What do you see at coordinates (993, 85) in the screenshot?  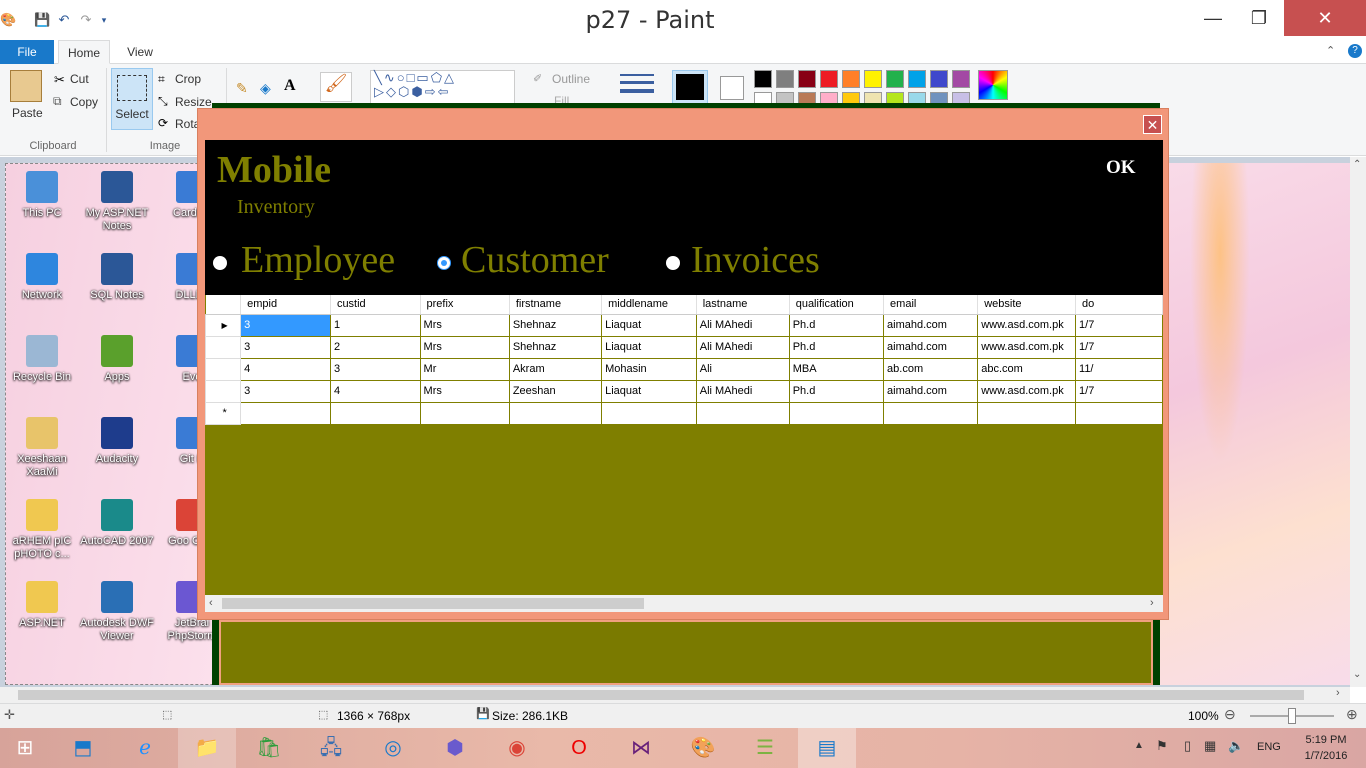 I see `edit-colors-icon` at bounding box center [993, 85].